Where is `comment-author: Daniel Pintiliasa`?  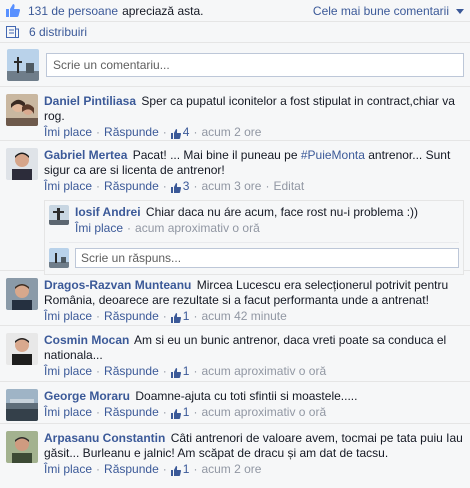 comment-author: Daniel Pintiliasa is located at coordinates (90, 101).